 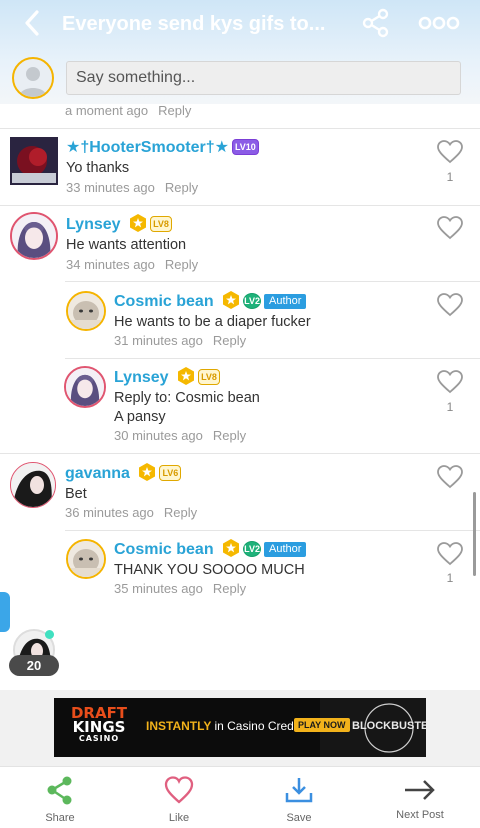 I want to click on comment-time: 31 minutes ago, so click(x=158, y=340).